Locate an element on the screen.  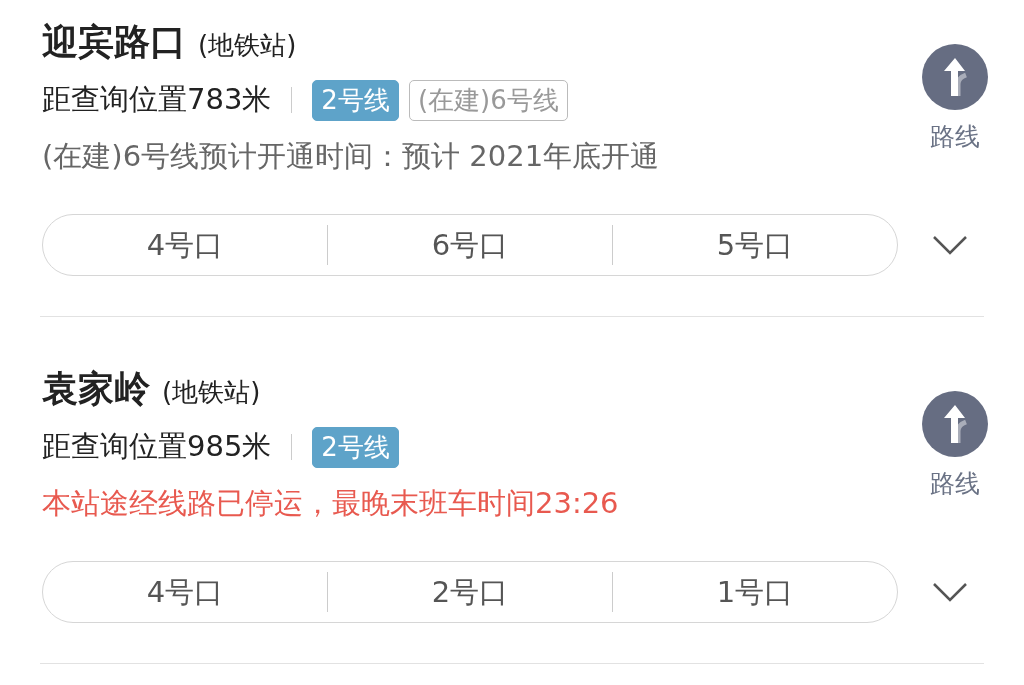
exit-tab: 6号口 is located at coordinates (469, 245).